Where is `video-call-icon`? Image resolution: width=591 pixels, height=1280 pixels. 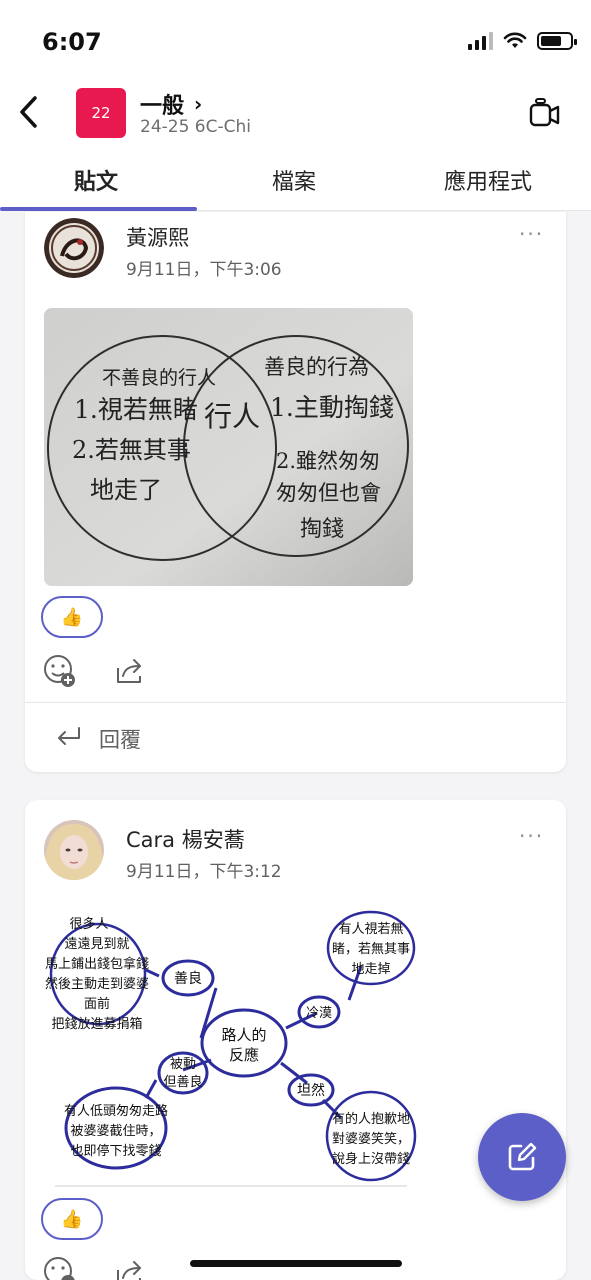
video-call-icon is located at coordinates (544, 112).